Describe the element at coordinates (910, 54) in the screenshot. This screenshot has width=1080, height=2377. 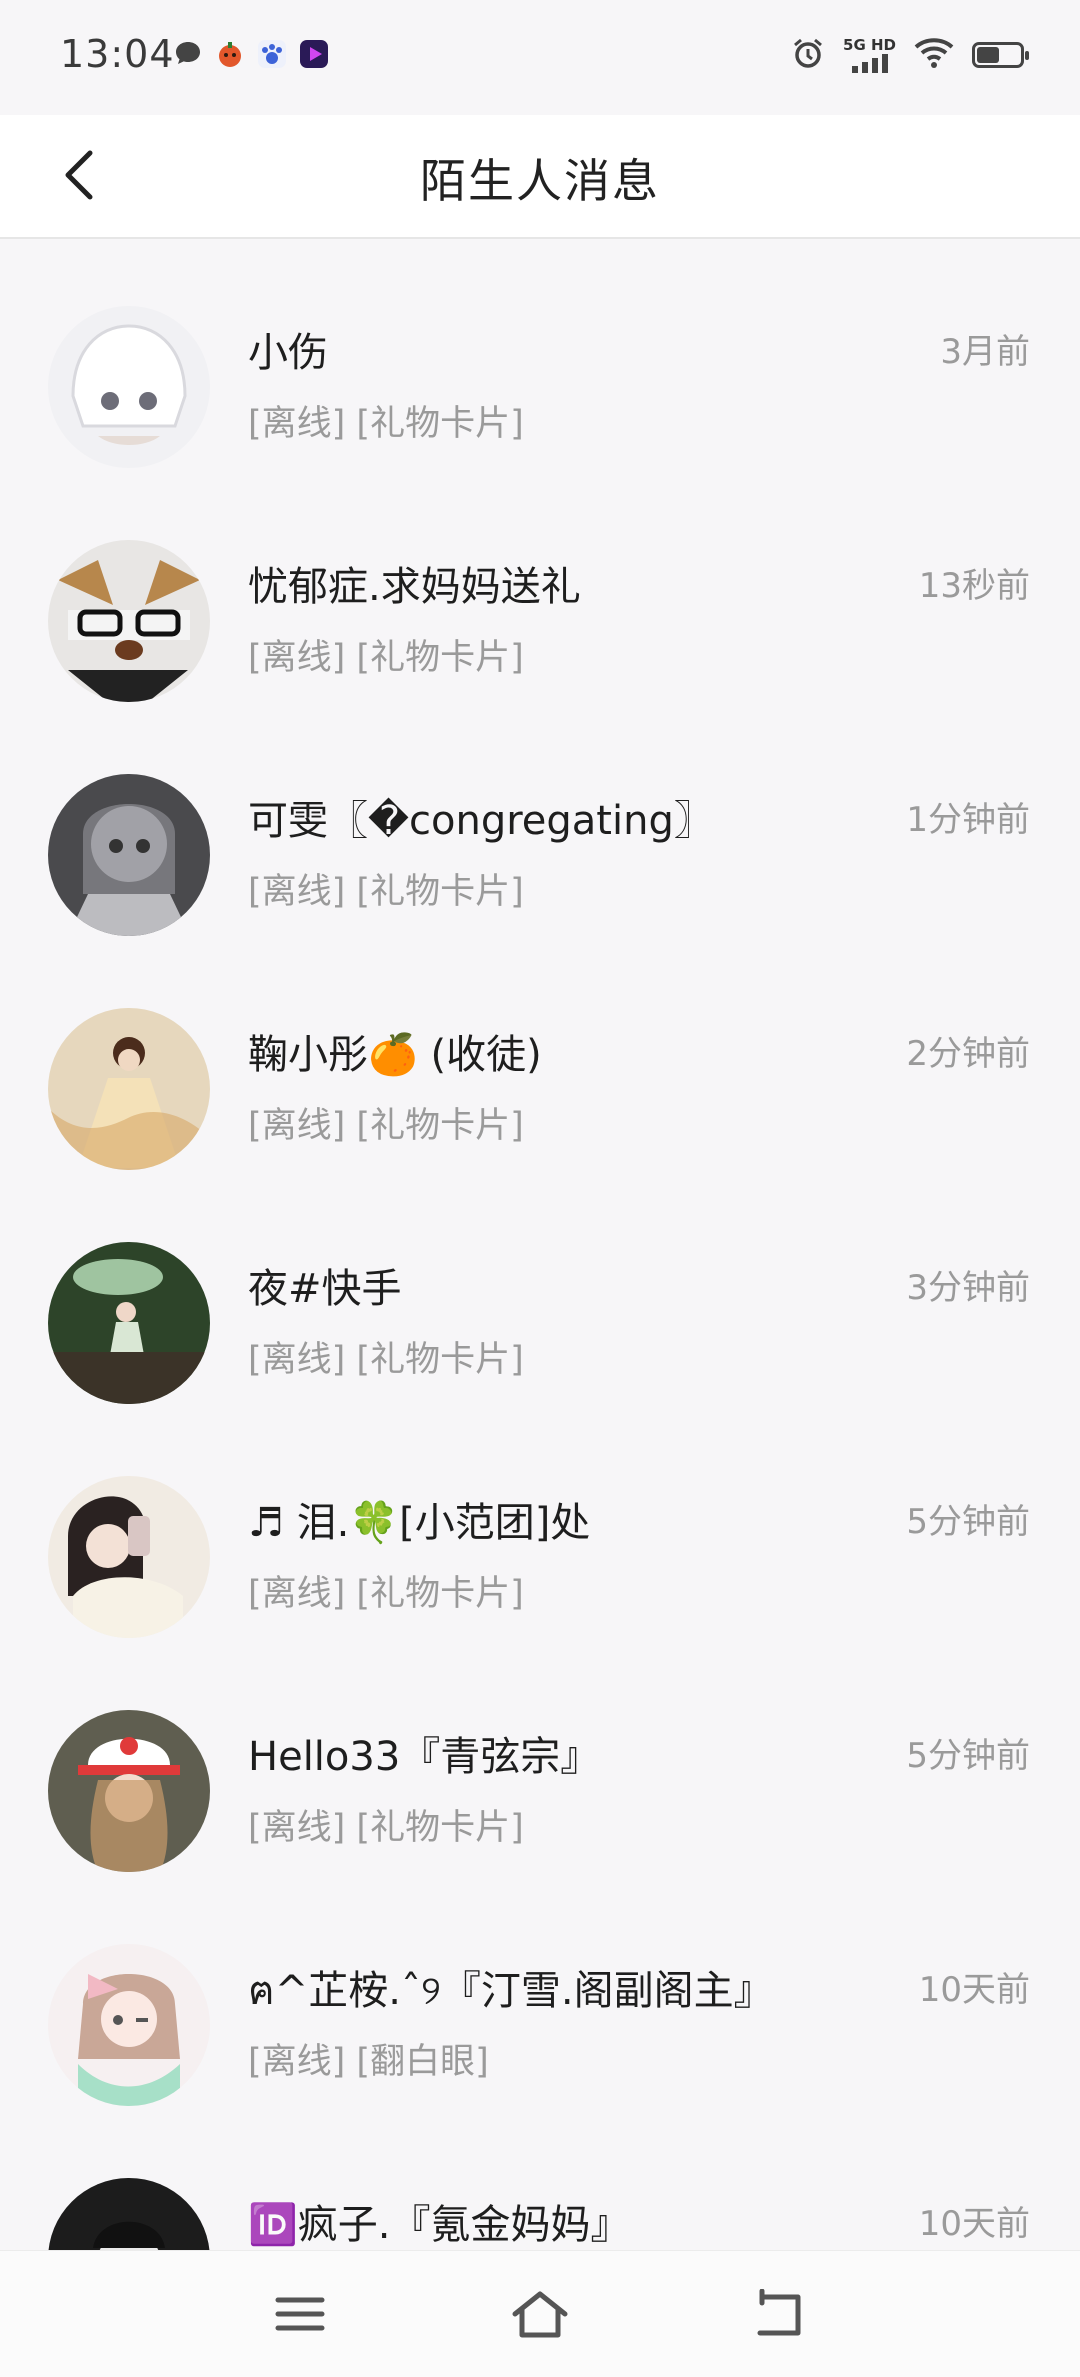
I see `system-icons: 5G HD` at that location.